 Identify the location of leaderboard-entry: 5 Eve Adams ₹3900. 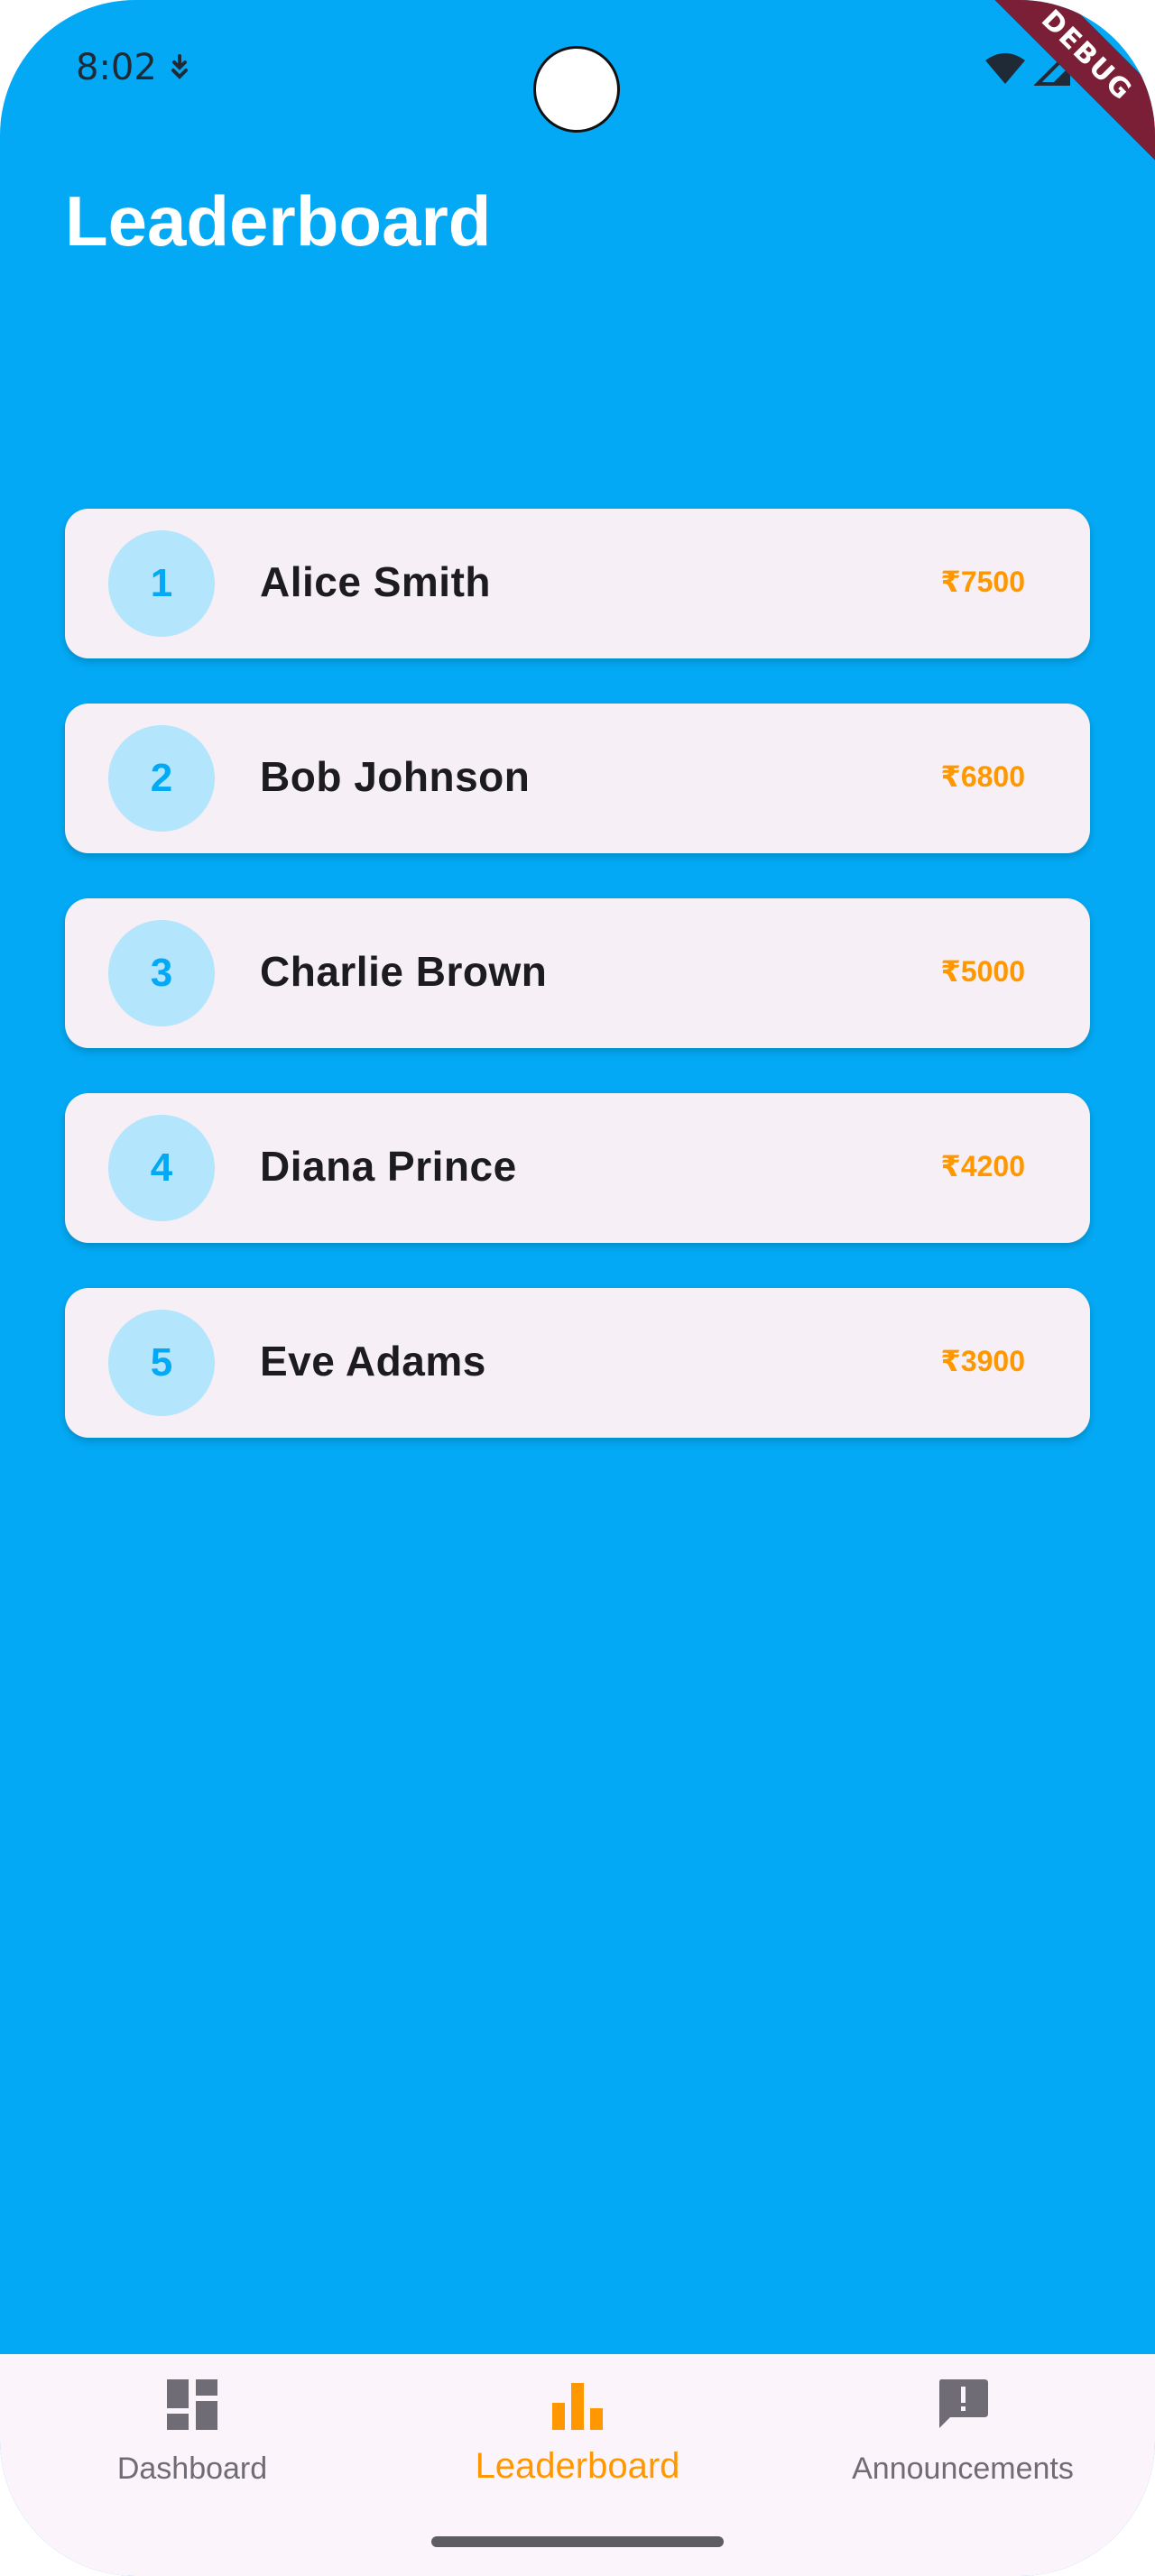
(577, 1363).